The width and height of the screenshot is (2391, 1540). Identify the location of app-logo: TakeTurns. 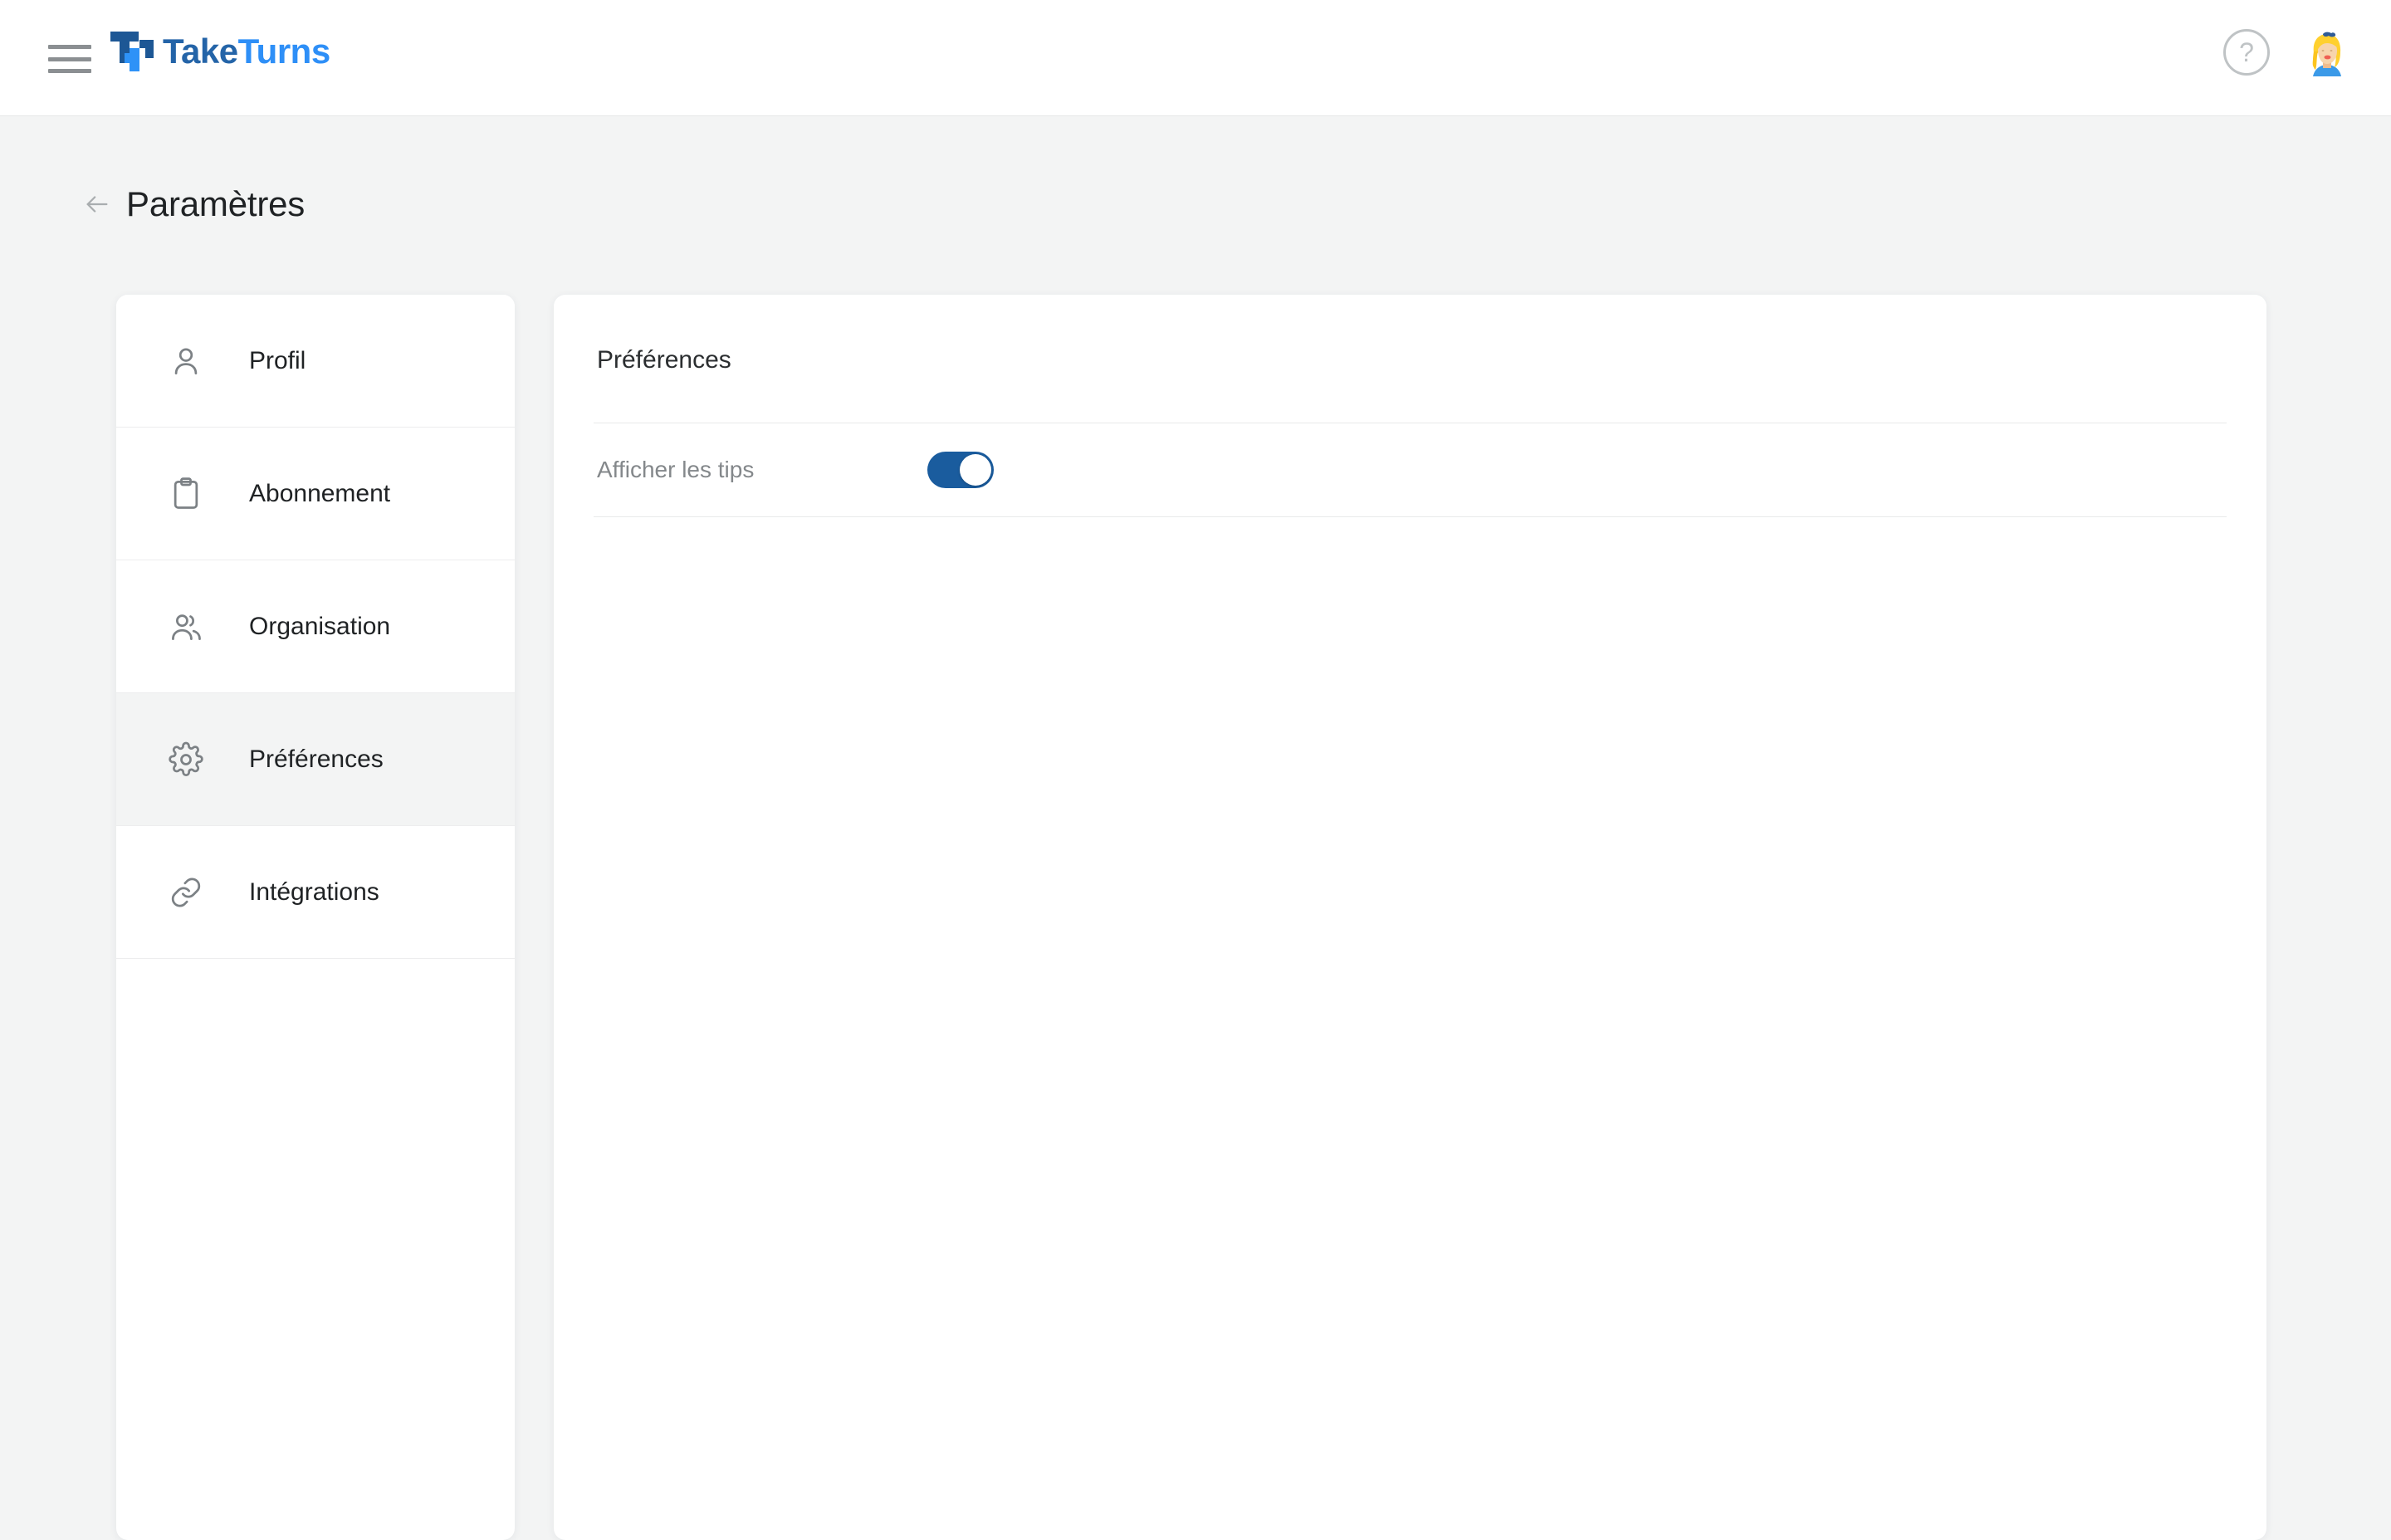
(220, 52).